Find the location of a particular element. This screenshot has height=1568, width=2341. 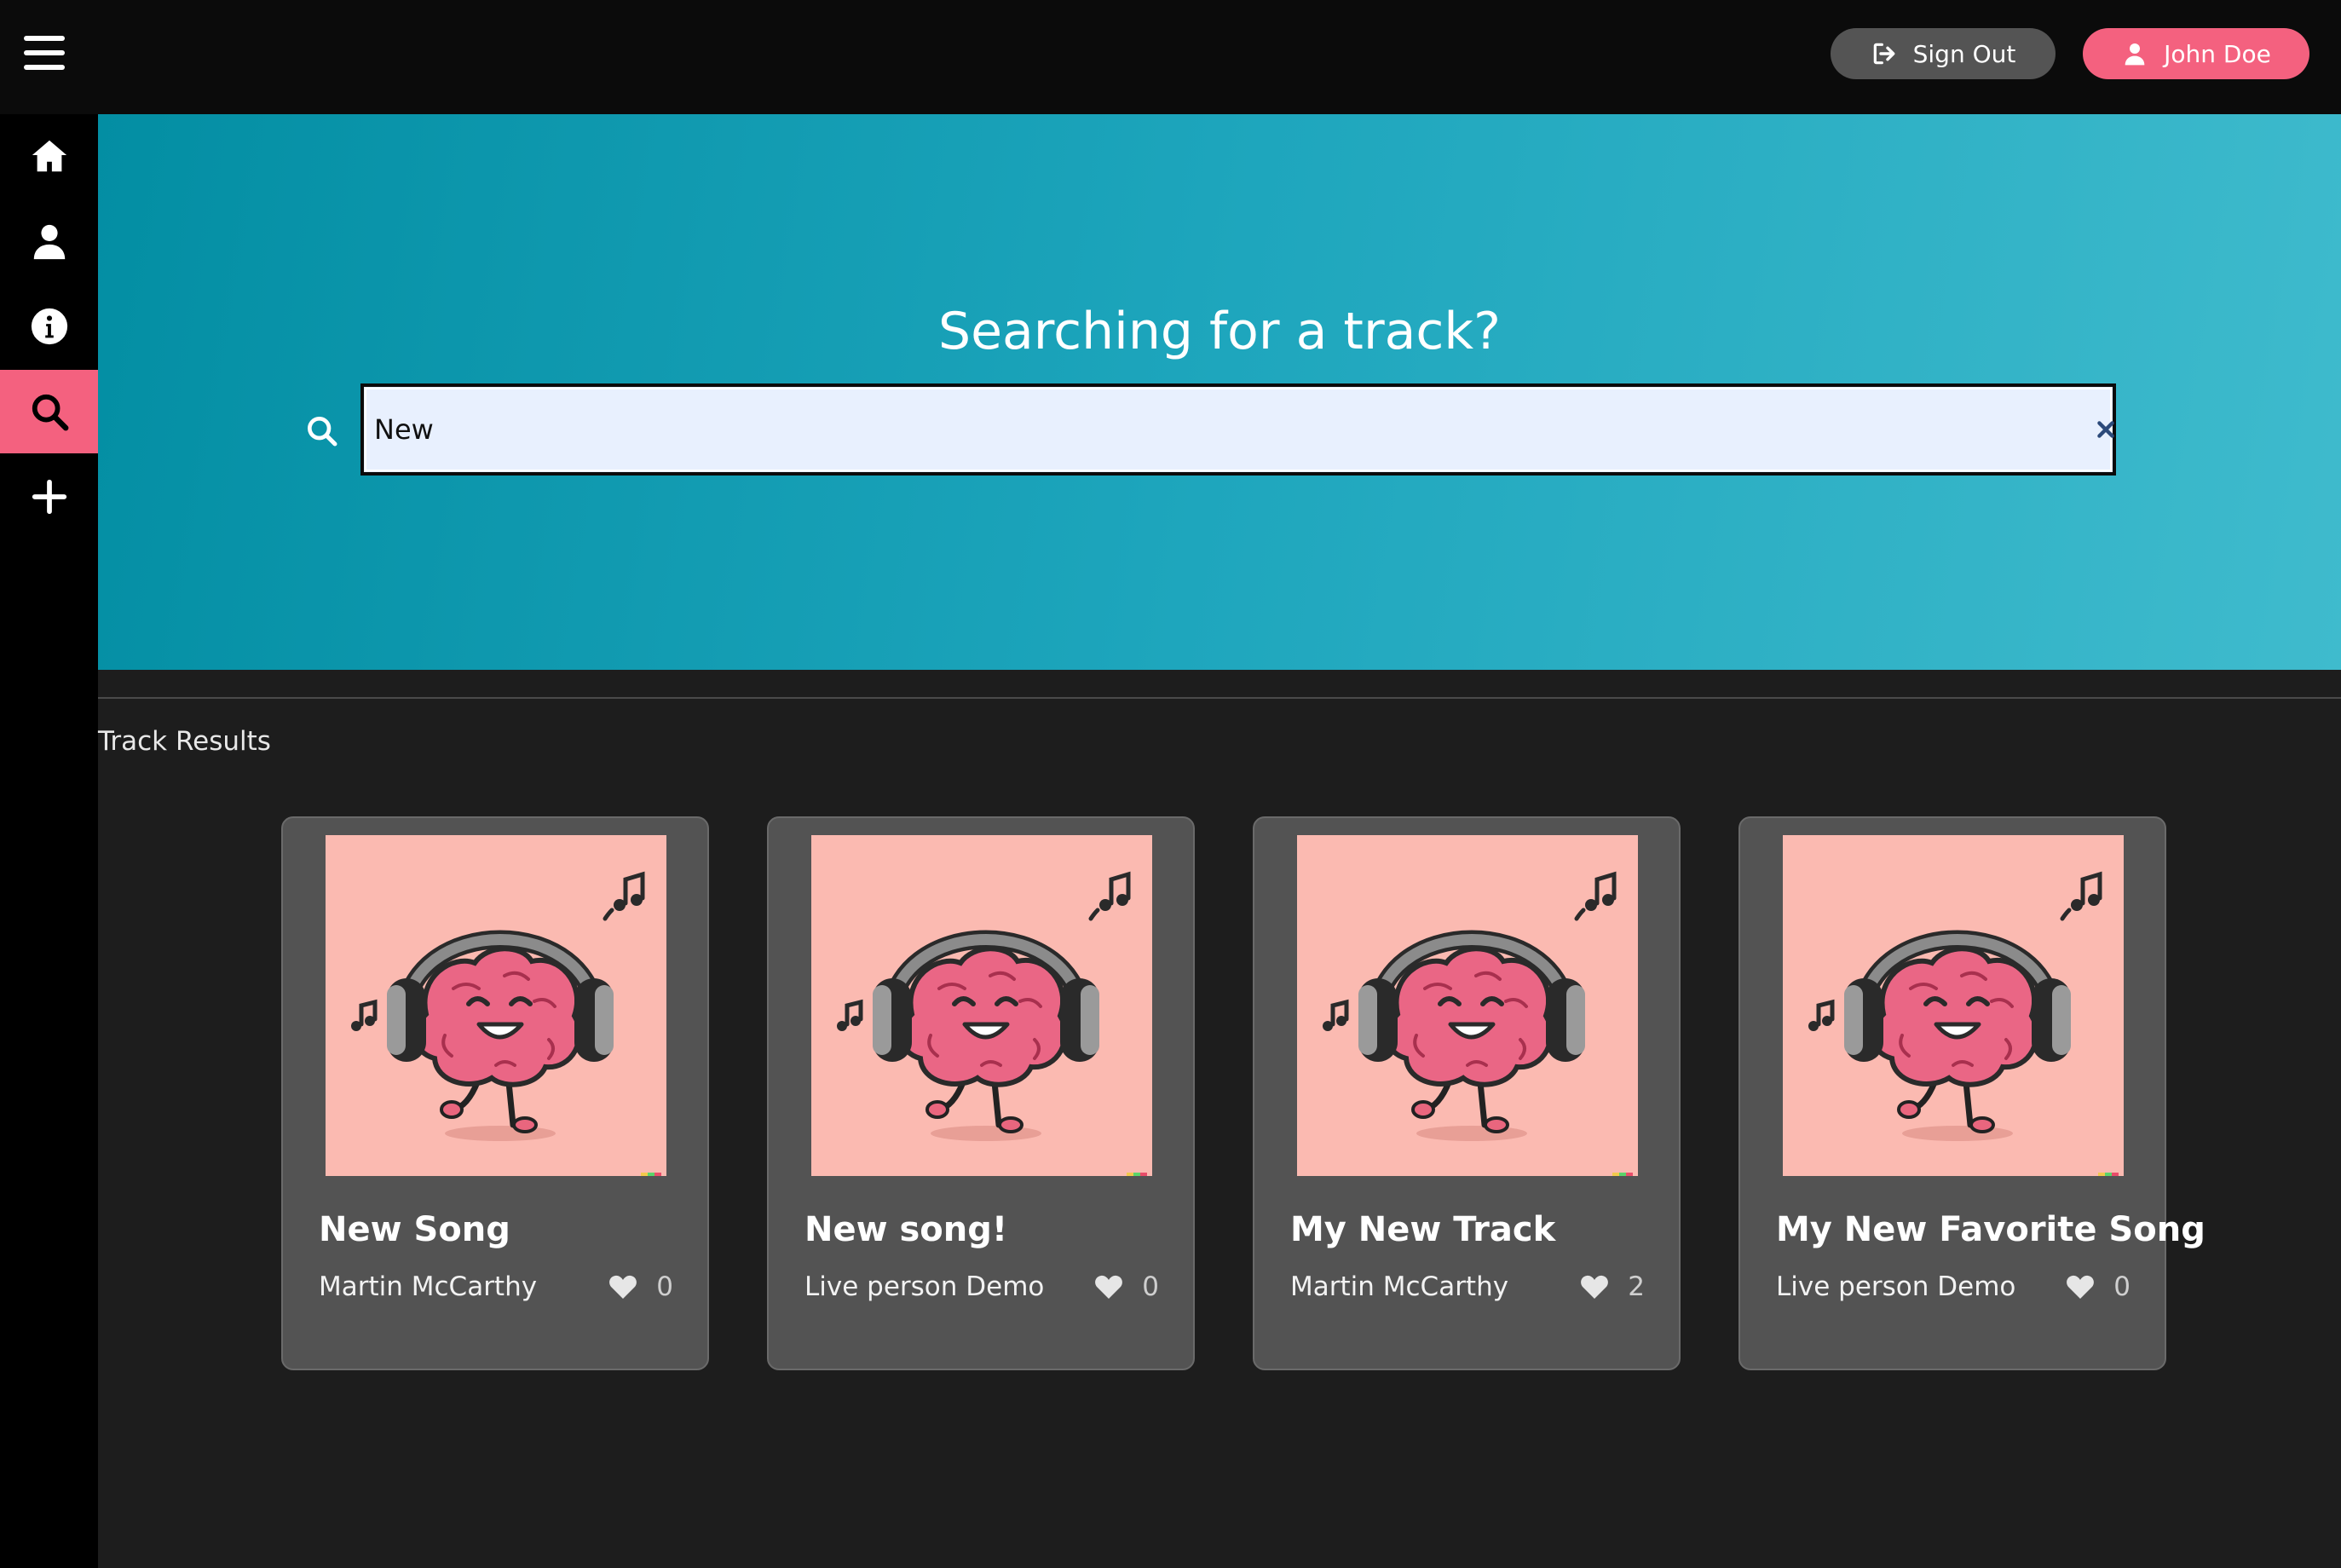

track-card: My New Favorite Song Live person Demo 0 is located at coordinates (1972, 1093).